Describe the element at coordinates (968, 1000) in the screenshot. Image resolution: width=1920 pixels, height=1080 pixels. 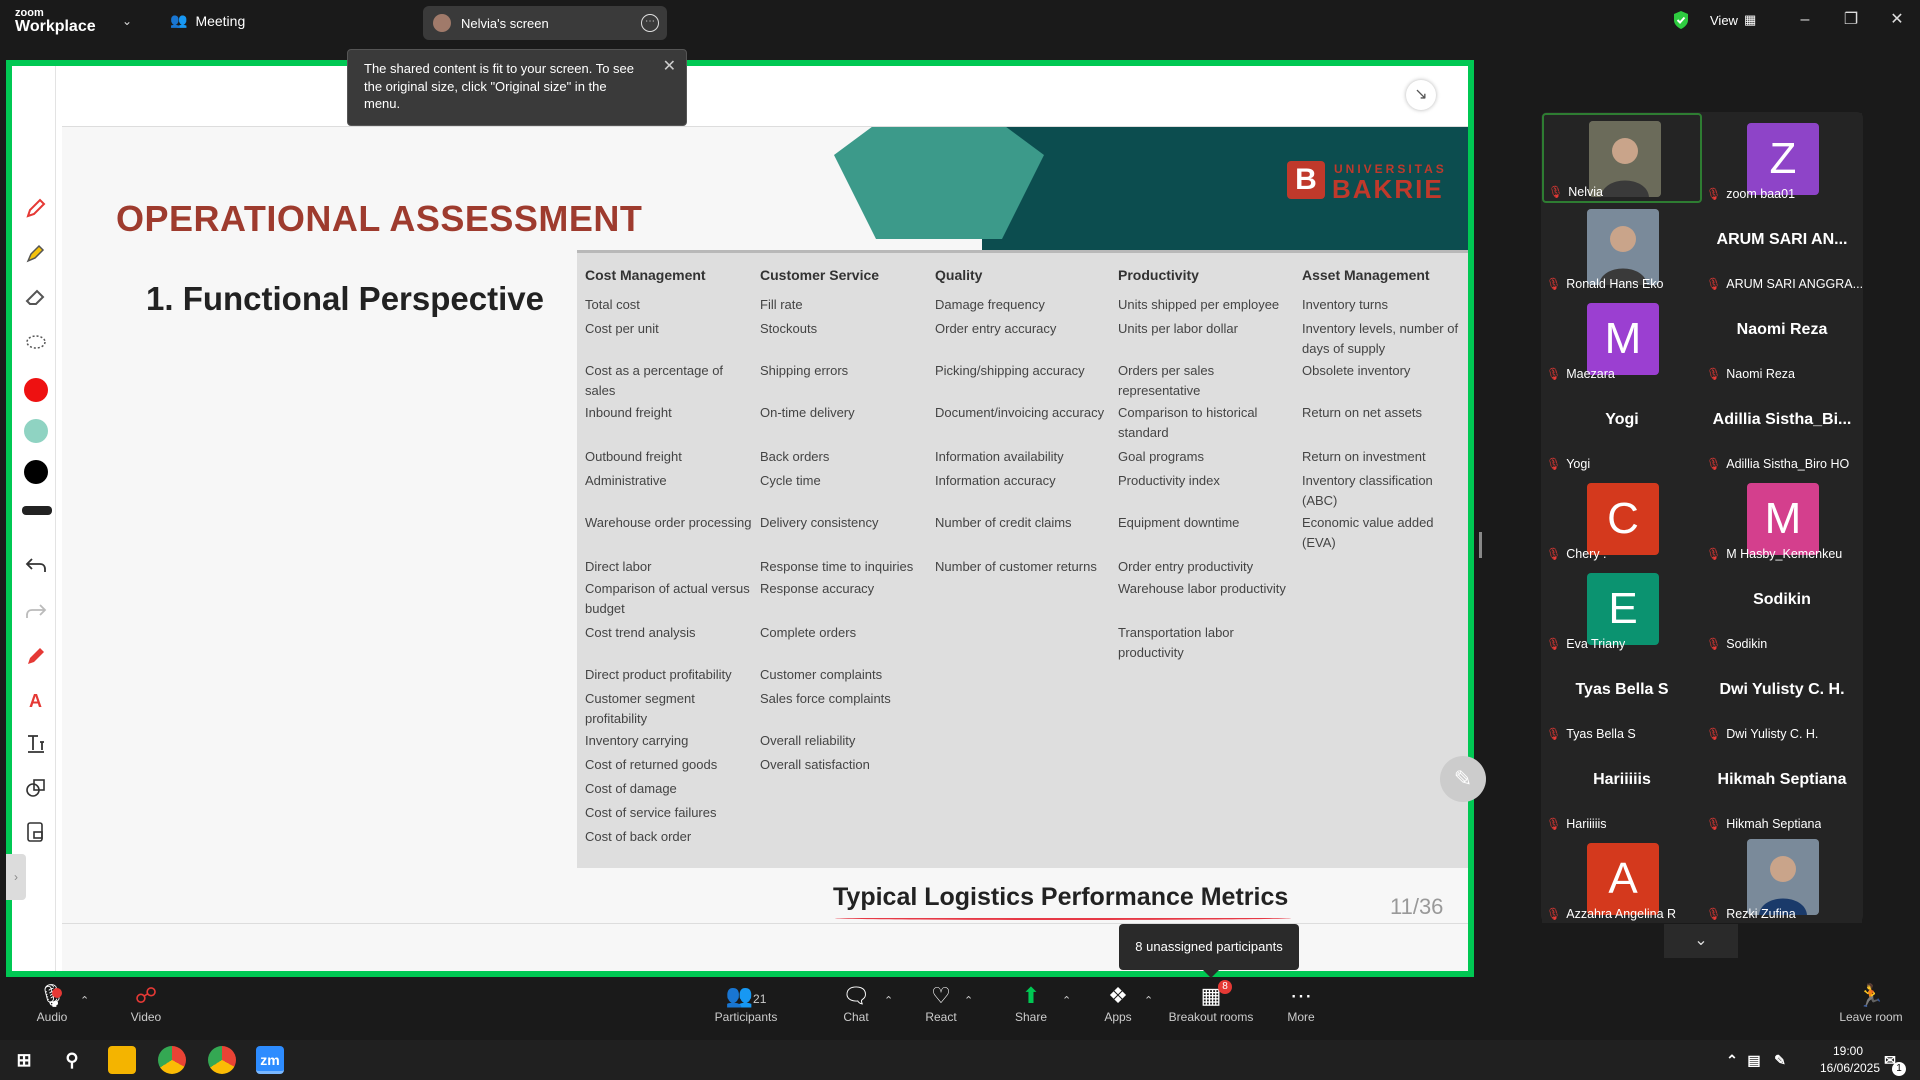
I see `react-options-caret: ⌃` at that location.